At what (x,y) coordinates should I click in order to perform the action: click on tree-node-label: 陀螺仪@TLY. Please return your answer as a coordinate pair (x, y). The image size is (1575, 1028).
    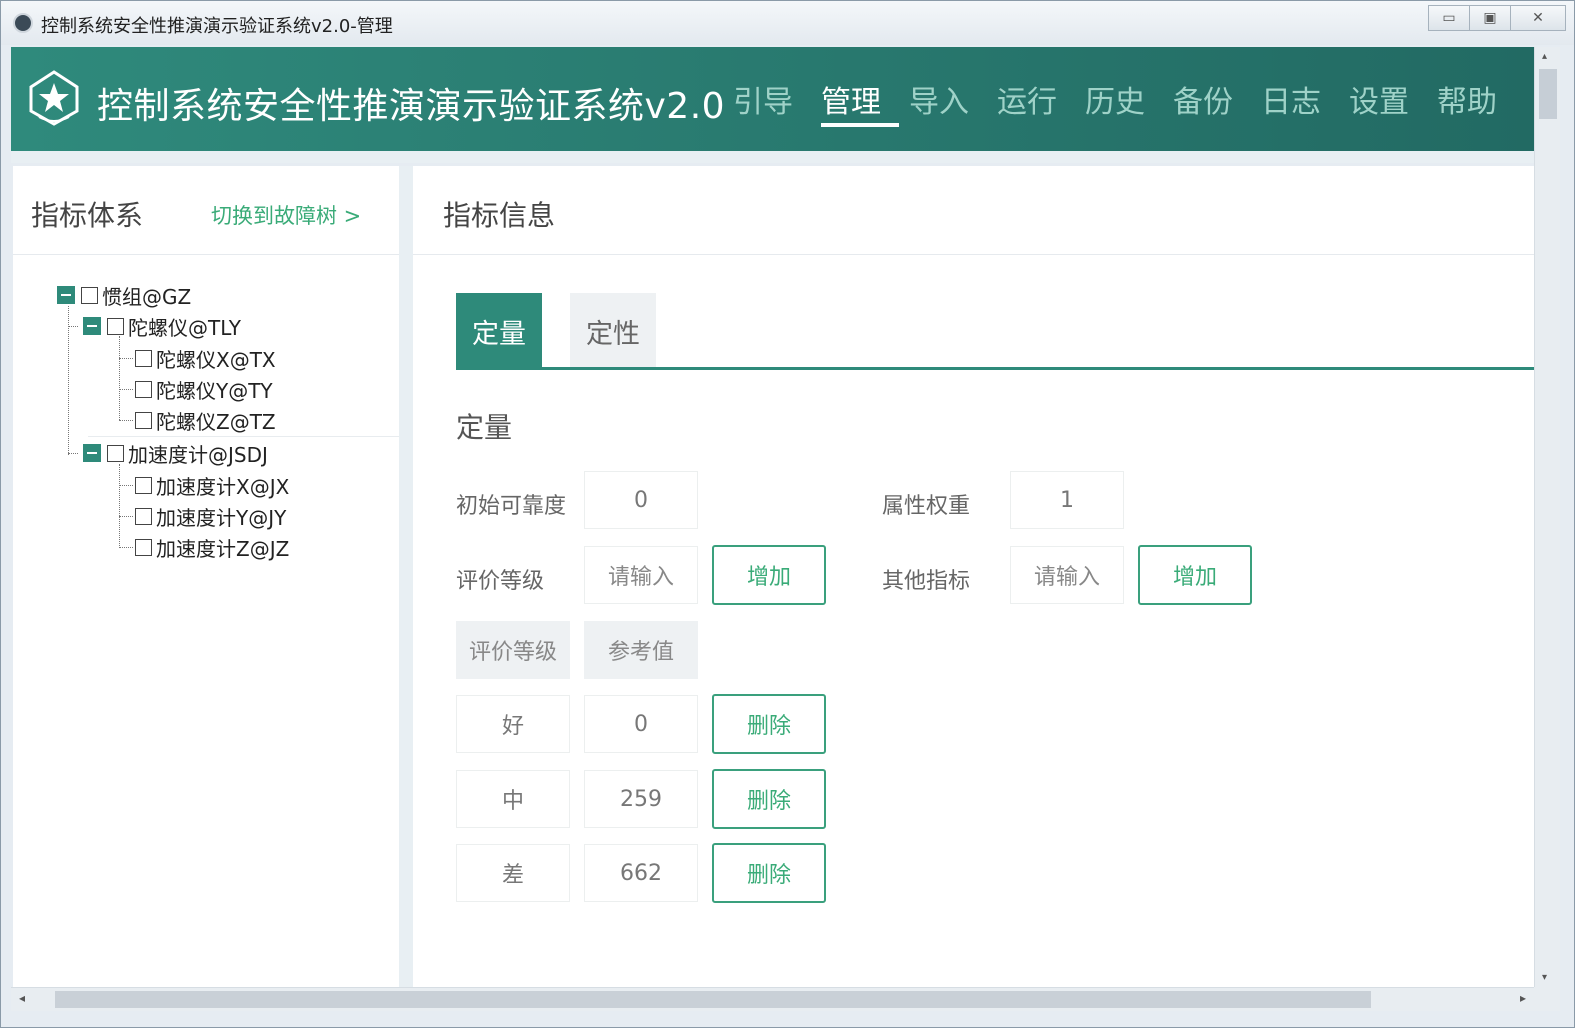
    Looking at the image, I should click on (184, 327).